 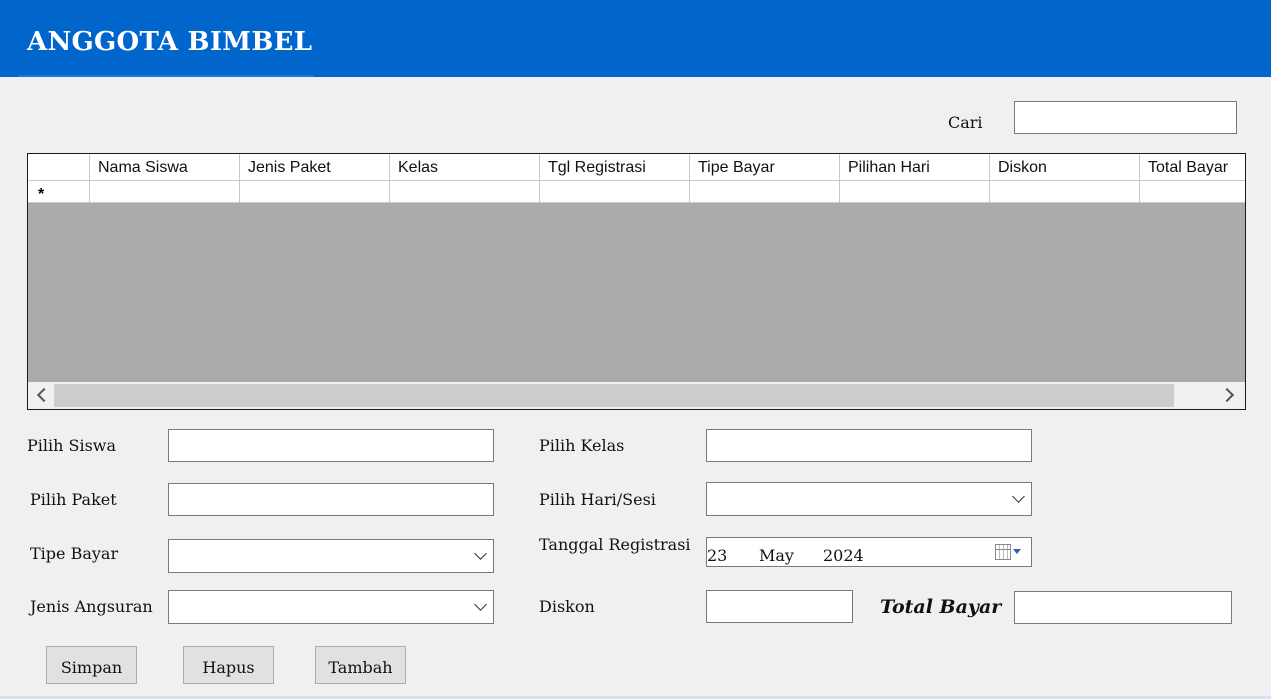 What do you see at coordinates (360, 665) in the screenshot?
I see `tambah-button: Tambah` at bounding box center [360, 665].